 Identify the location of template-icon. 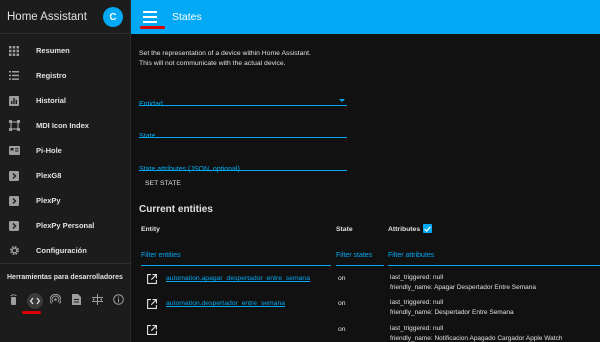
(97, 301).